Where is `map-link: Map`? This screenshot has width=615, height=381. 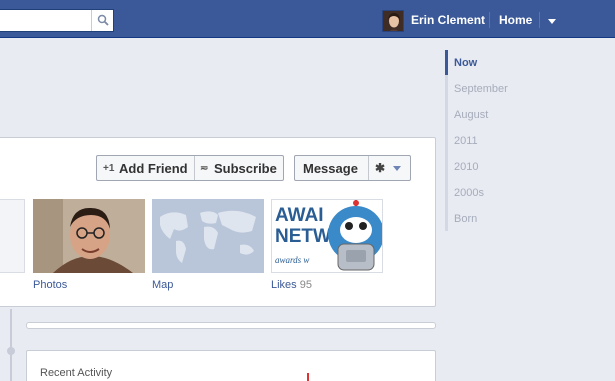 map-link: Map is located at coordinates (162, 285).